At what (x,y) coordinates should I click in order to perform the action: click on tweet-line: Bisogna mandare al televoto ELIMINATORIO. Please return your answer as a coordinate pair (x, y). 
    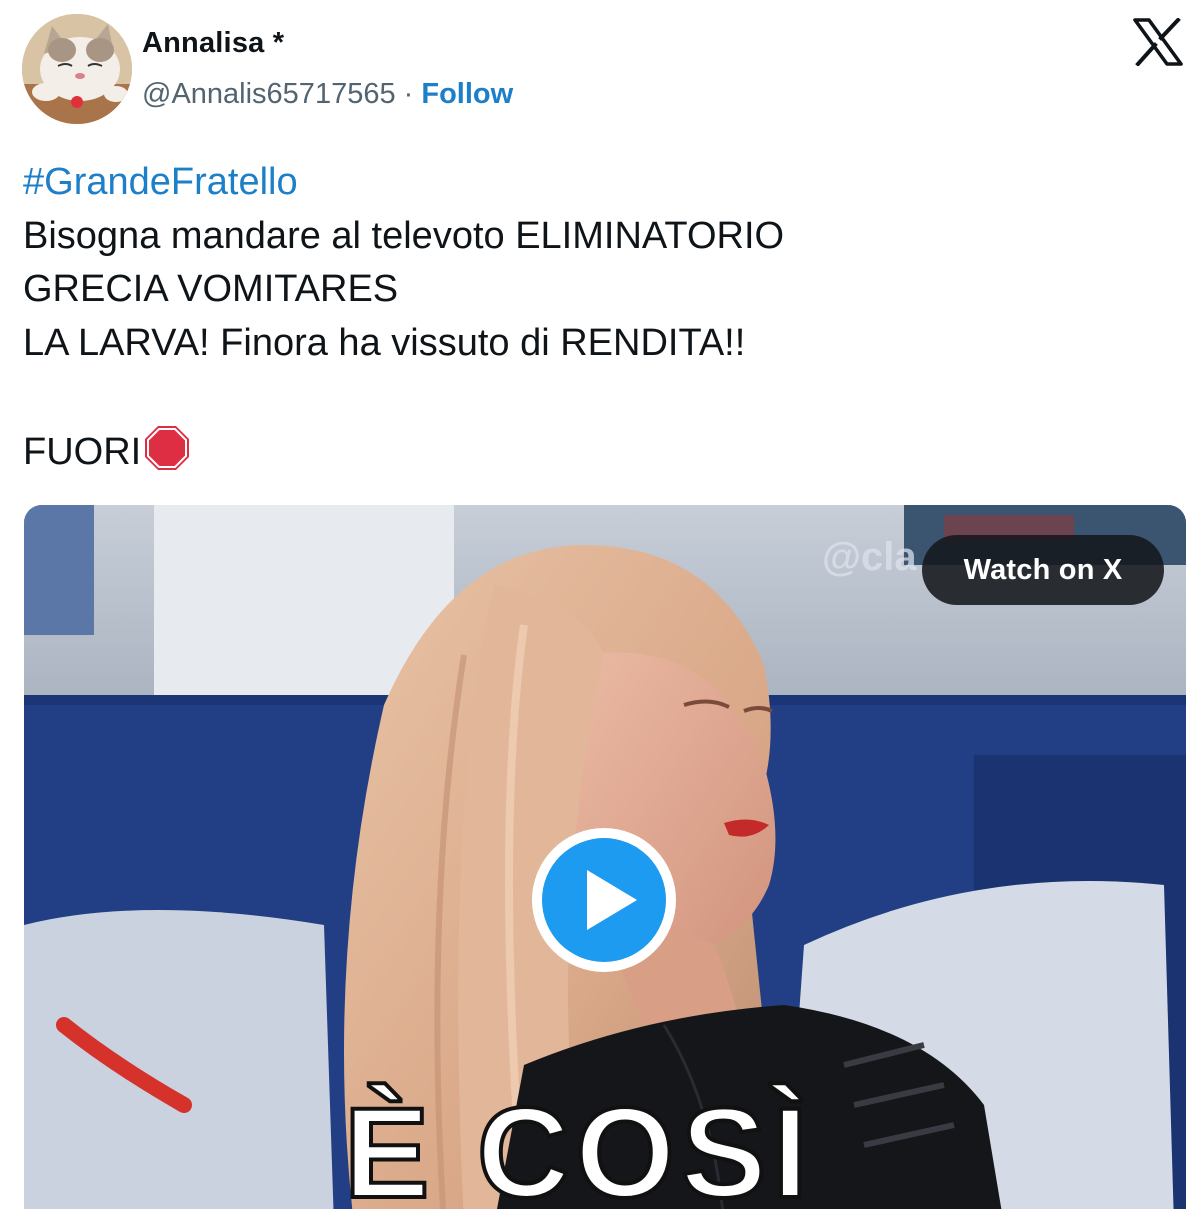
    Looking at the image, I should click on (404, 235).